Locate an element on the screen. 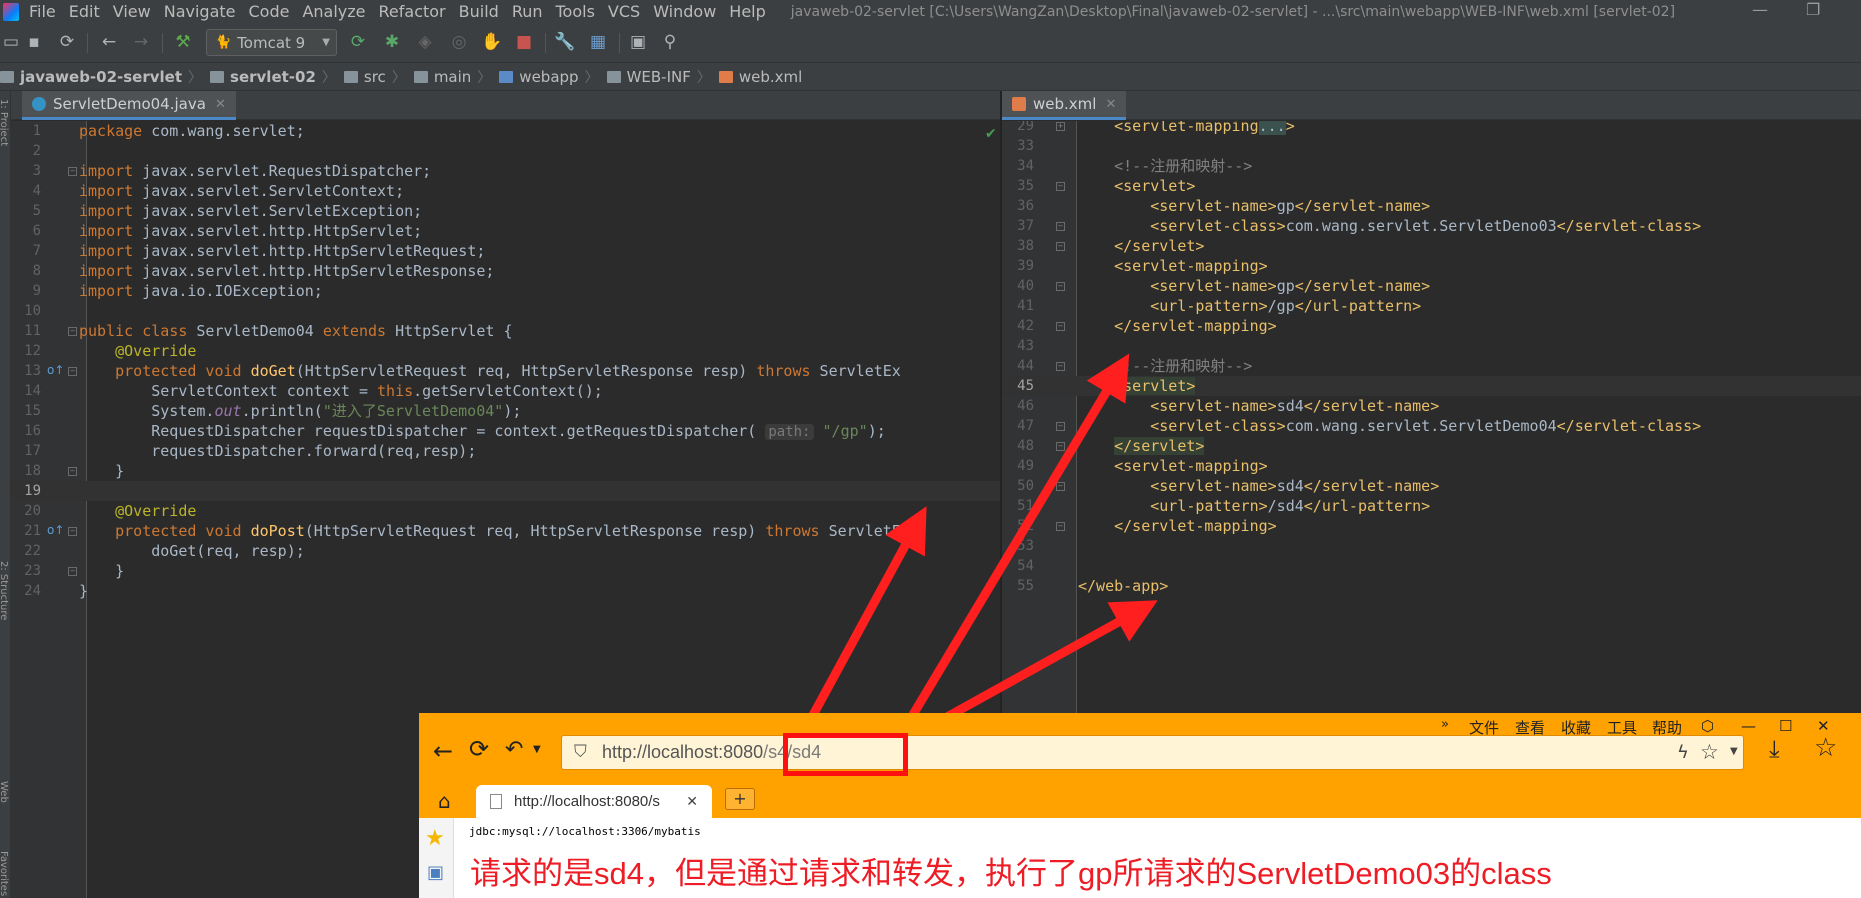 This screenshot has width=1861, height=898. code-line: 2 is located at coordinates (506, 151).